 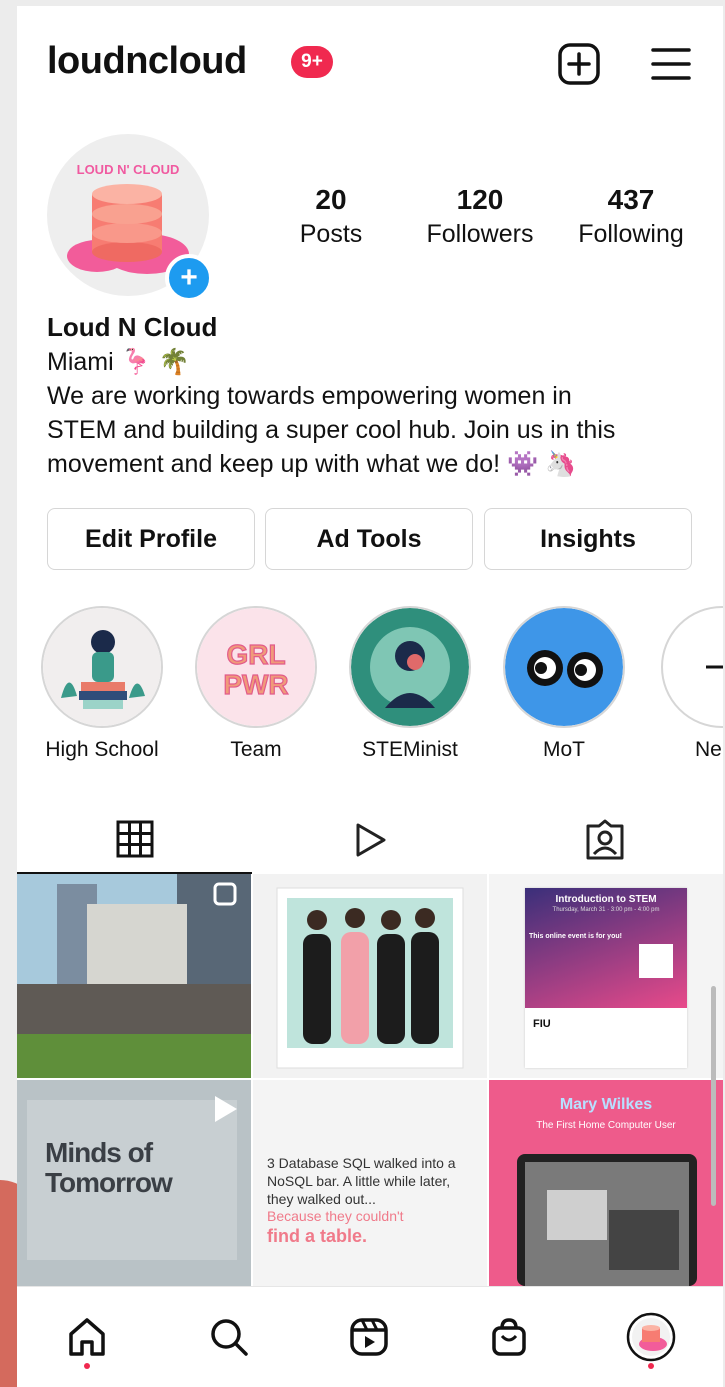 I want to click on nav-shop, so click(x=509, y=1337).